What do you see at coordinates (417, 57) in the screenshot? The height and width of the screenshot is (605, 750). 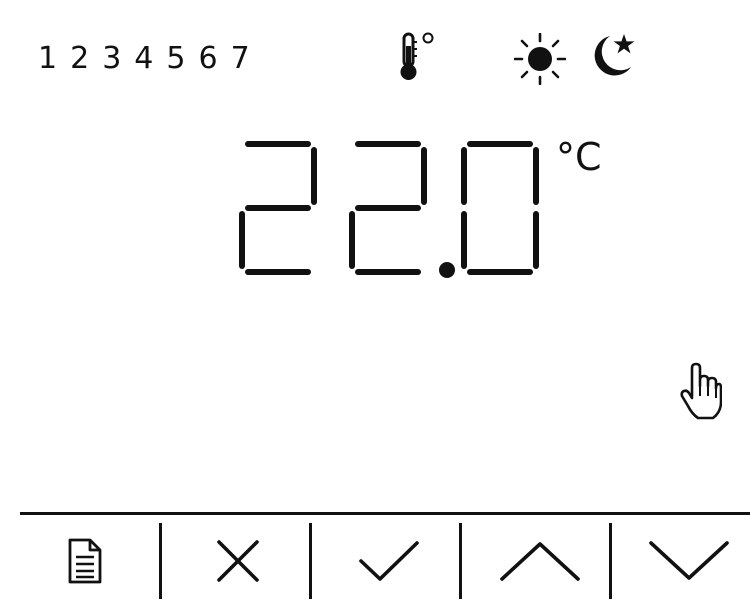 I see `thermometer-icon` at bounding box center [417, 57].